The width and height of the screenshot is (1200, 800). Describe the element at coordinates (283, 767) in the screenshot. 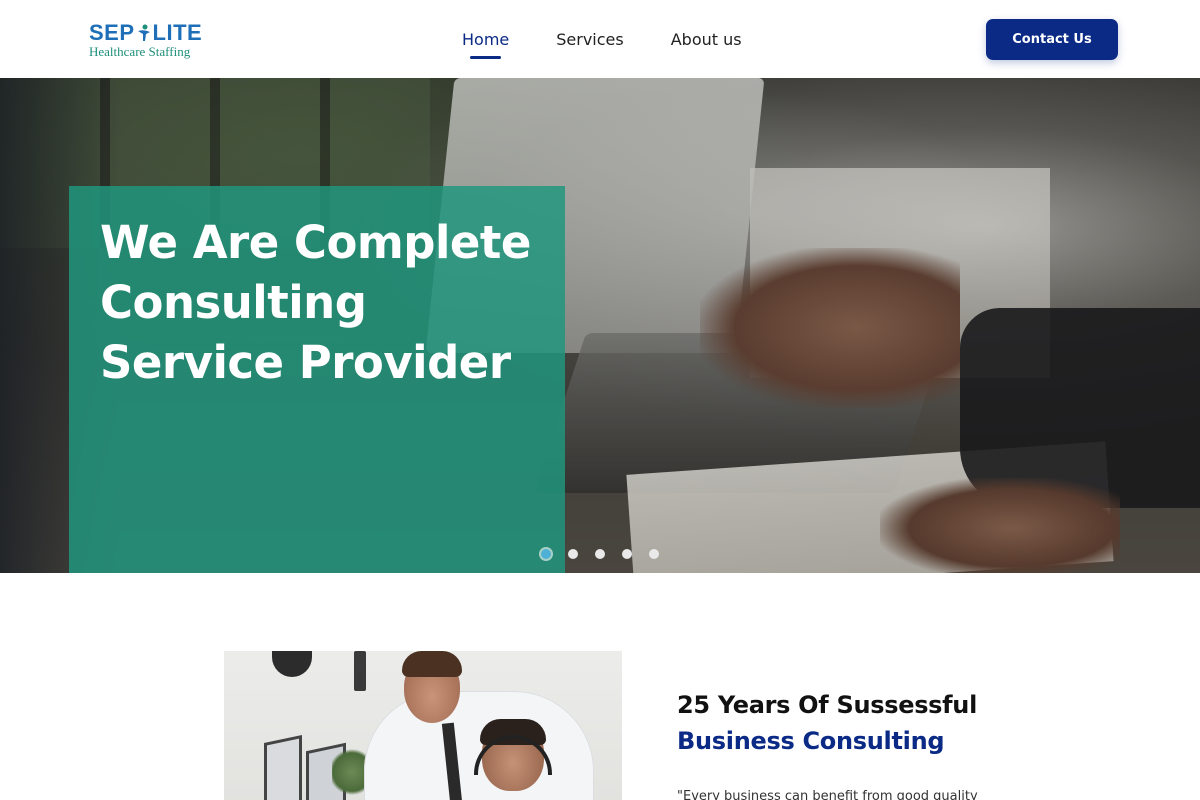

I see `photo-monitor` at that location.